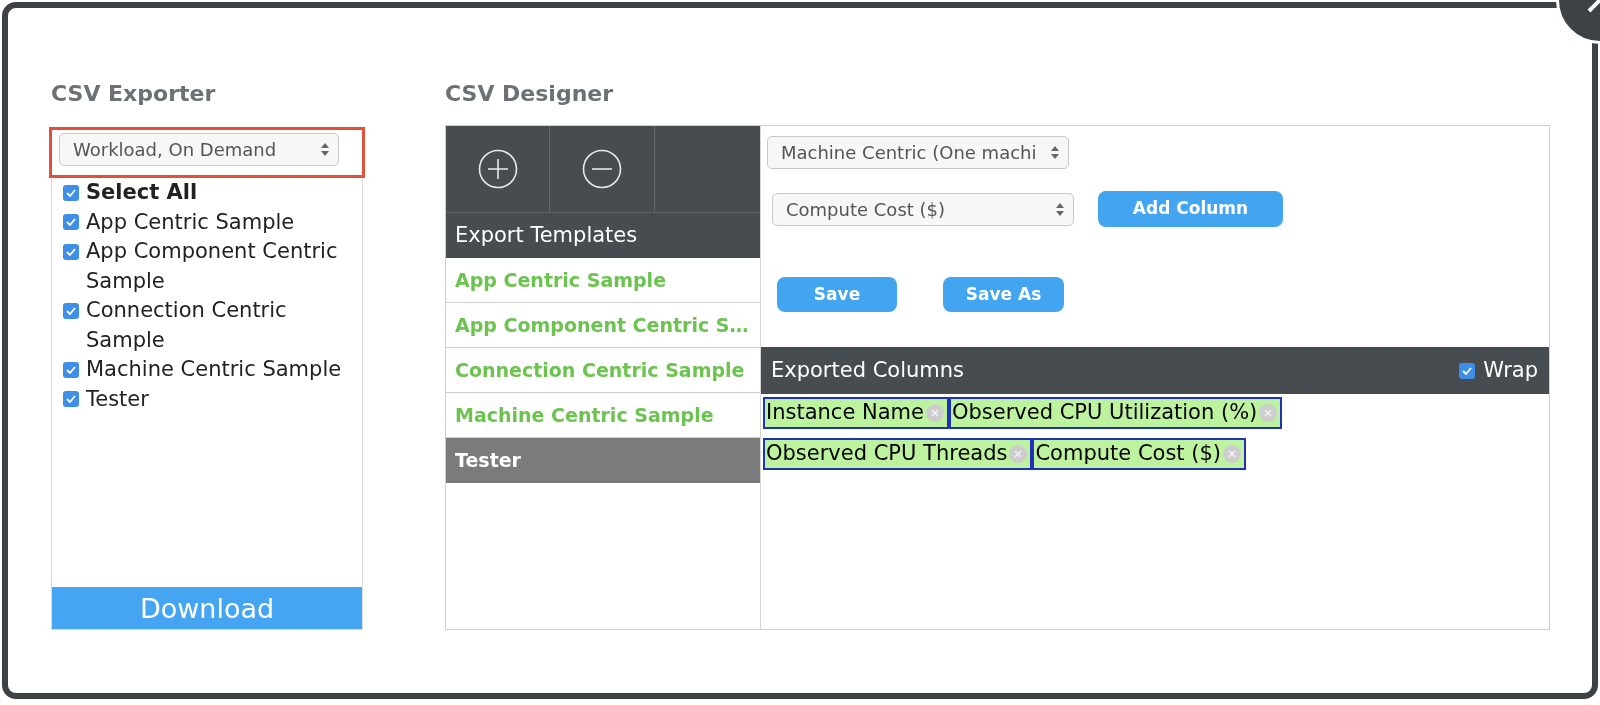 The height and width of the screenshot is (705, 1600). What do you see at coordinates (142, 192) in the screenshot?
I see `checkbox-label: Select All` at bounding box center [142, 192].